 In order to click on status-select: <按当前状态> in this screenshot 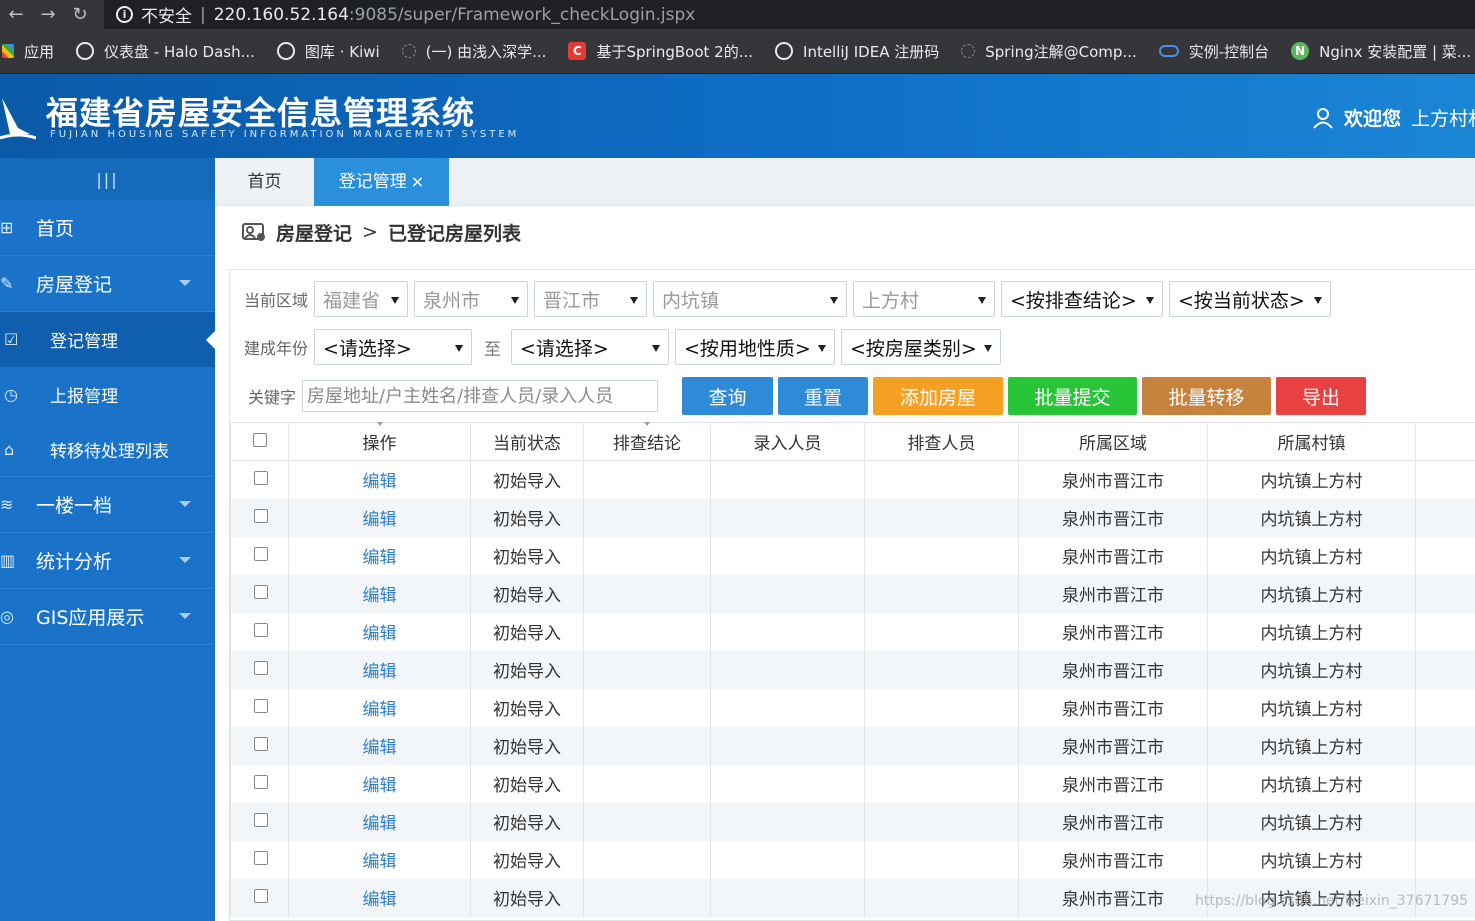, I will do `click(1250, 299)`.